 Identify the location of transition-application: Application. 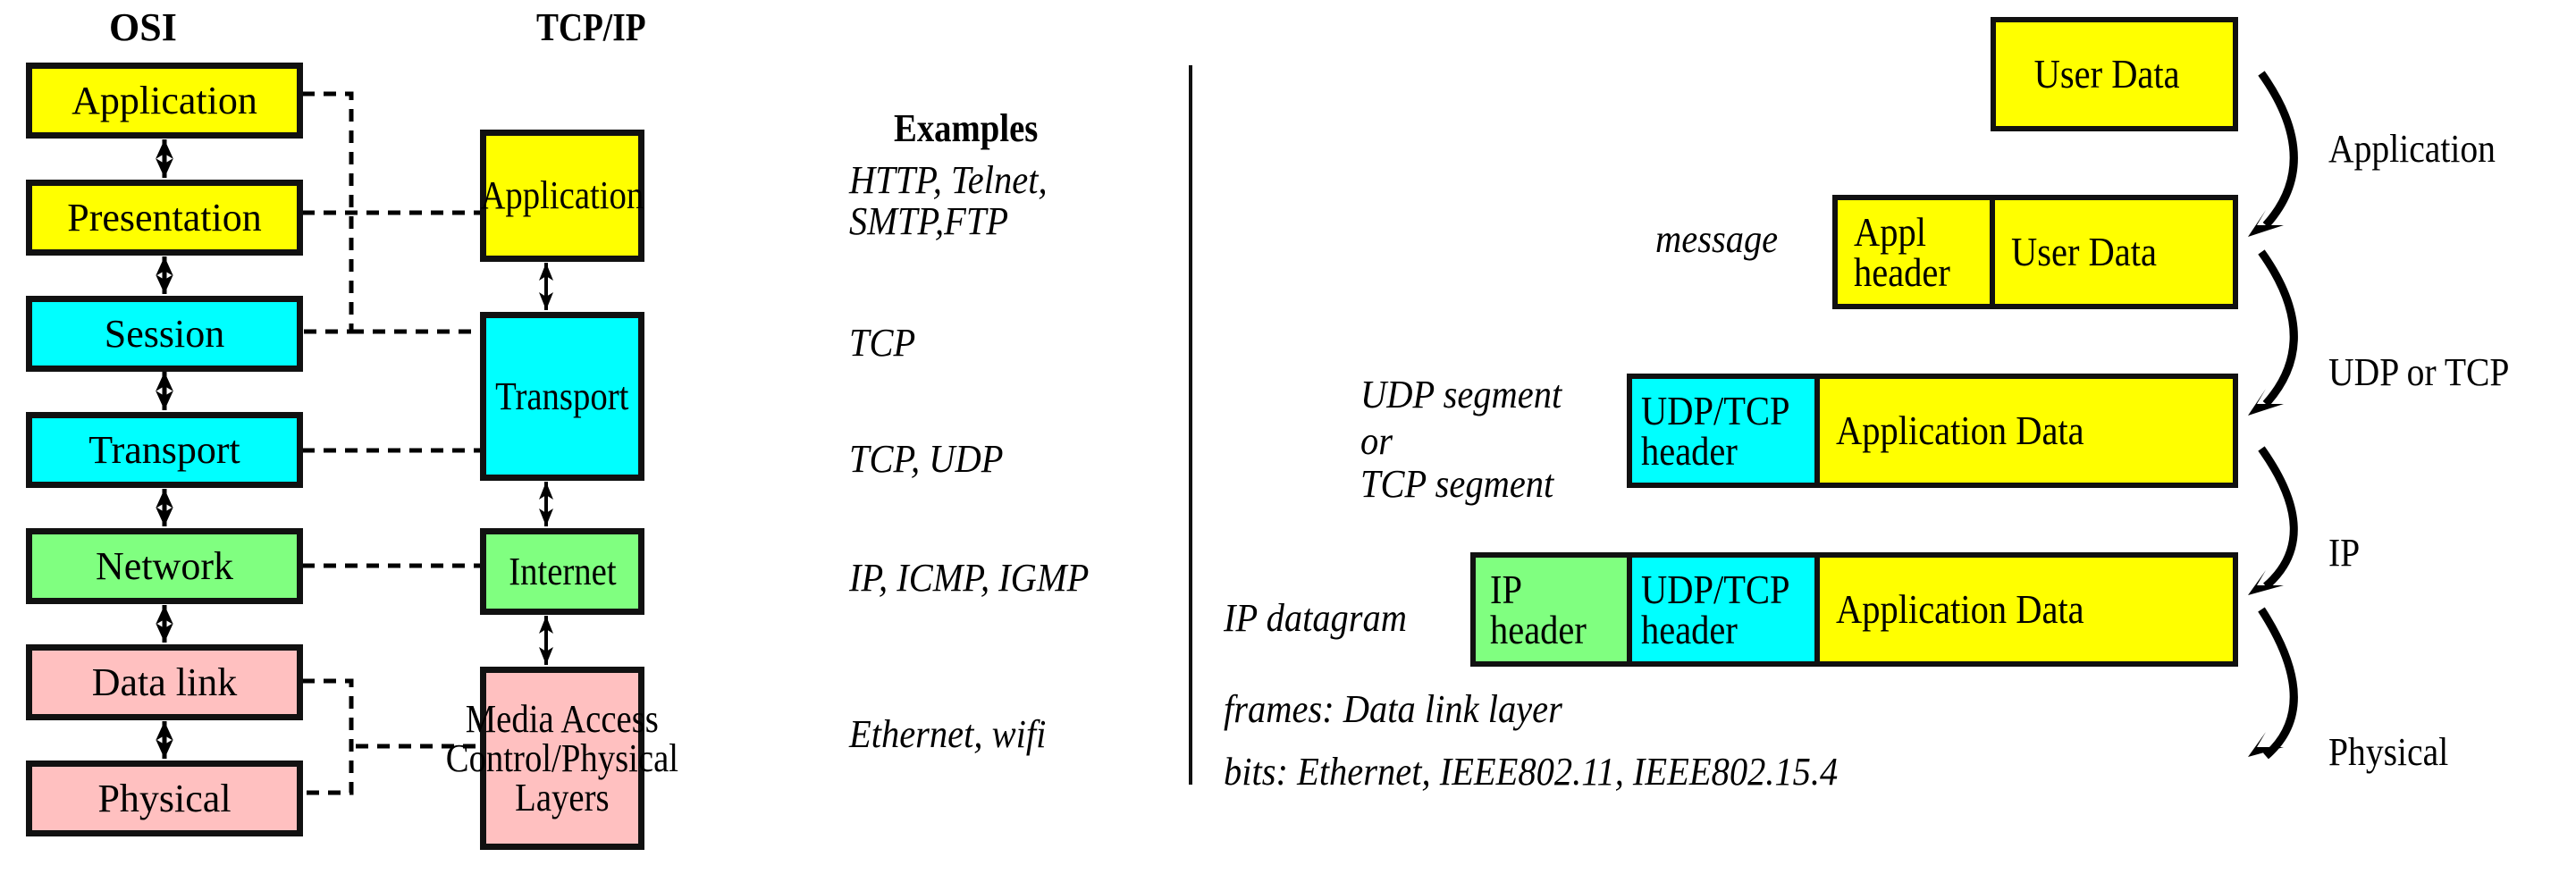
(2412, 149).